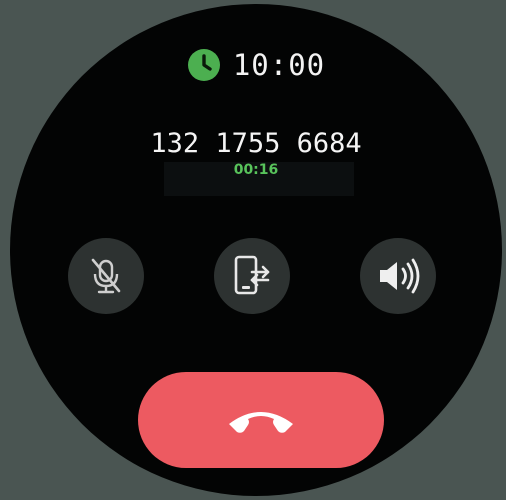 This screenshot has height=500, width=506. What do you see at coordinates (203, 65) in the screenshot?
I see `clock-icon` at bounding box center [203, 65].